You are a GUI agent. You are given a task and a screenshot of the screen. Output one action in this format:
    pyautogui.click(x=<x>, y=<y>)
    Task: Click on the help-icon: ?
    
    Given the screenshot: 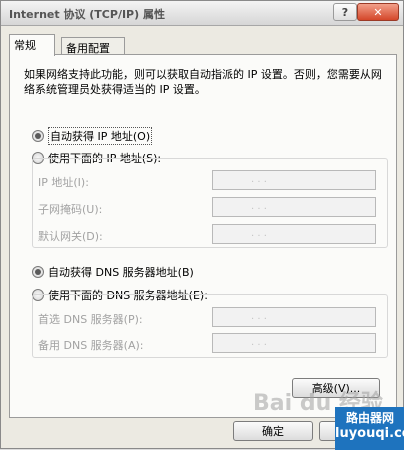 What is the action you would take?
    pyautogui.click(x=345, y=12)
    